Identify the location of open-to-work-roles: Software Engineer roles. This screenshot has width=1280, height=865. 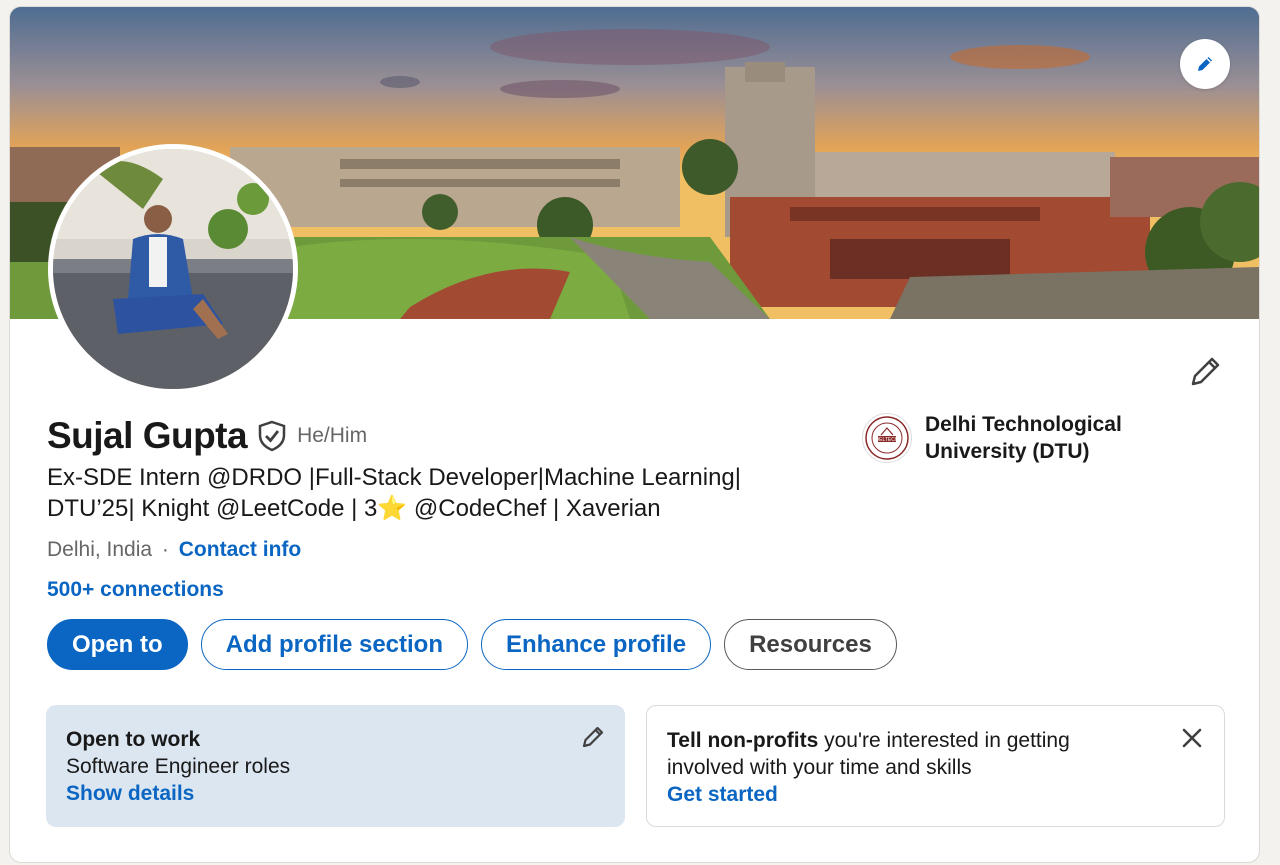
(178, 766).